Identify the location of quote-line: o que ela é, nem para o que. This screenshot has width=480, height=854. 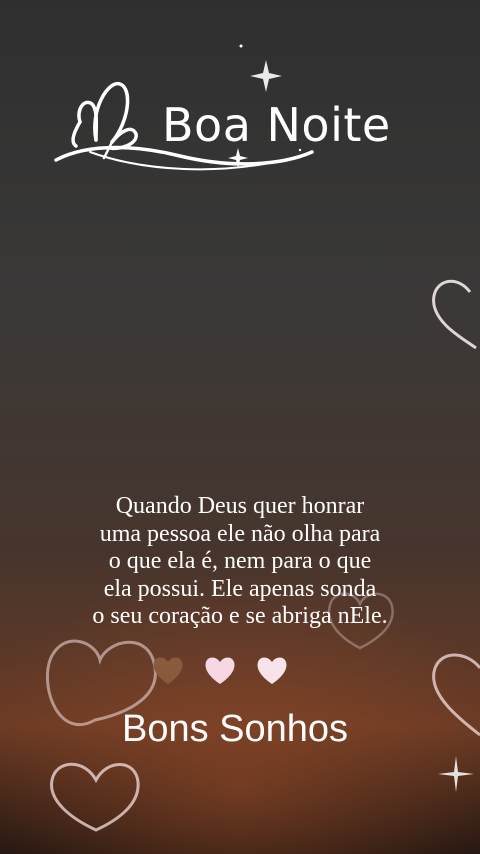
(240, 561).